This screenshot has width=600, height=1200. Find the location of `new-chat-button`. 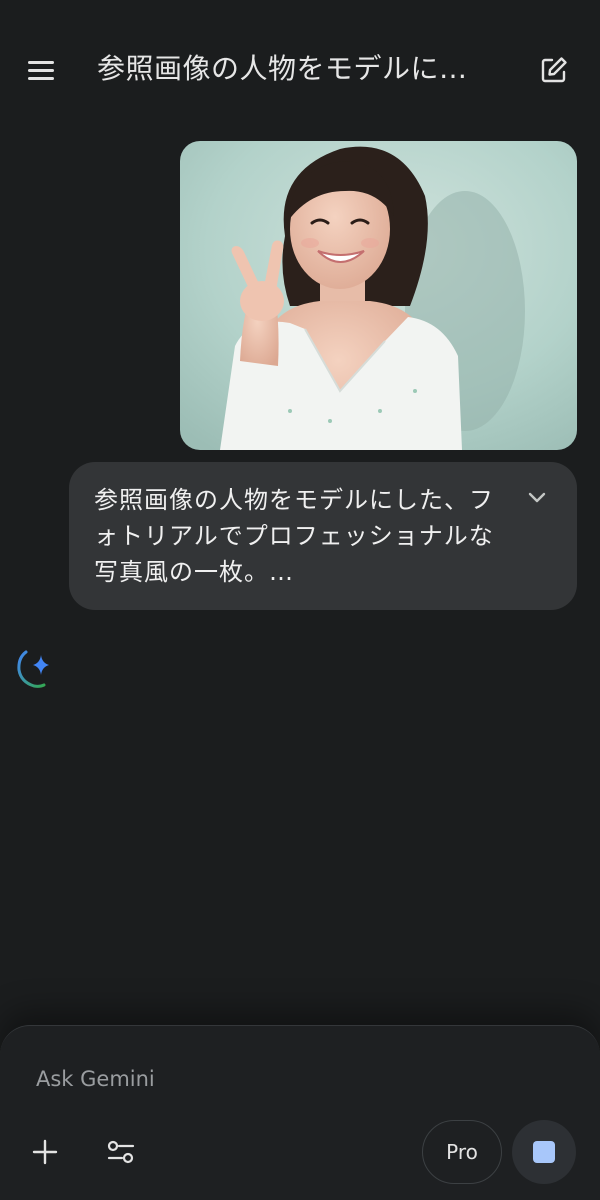

new-chat-button is located at coordinates (554, 70).